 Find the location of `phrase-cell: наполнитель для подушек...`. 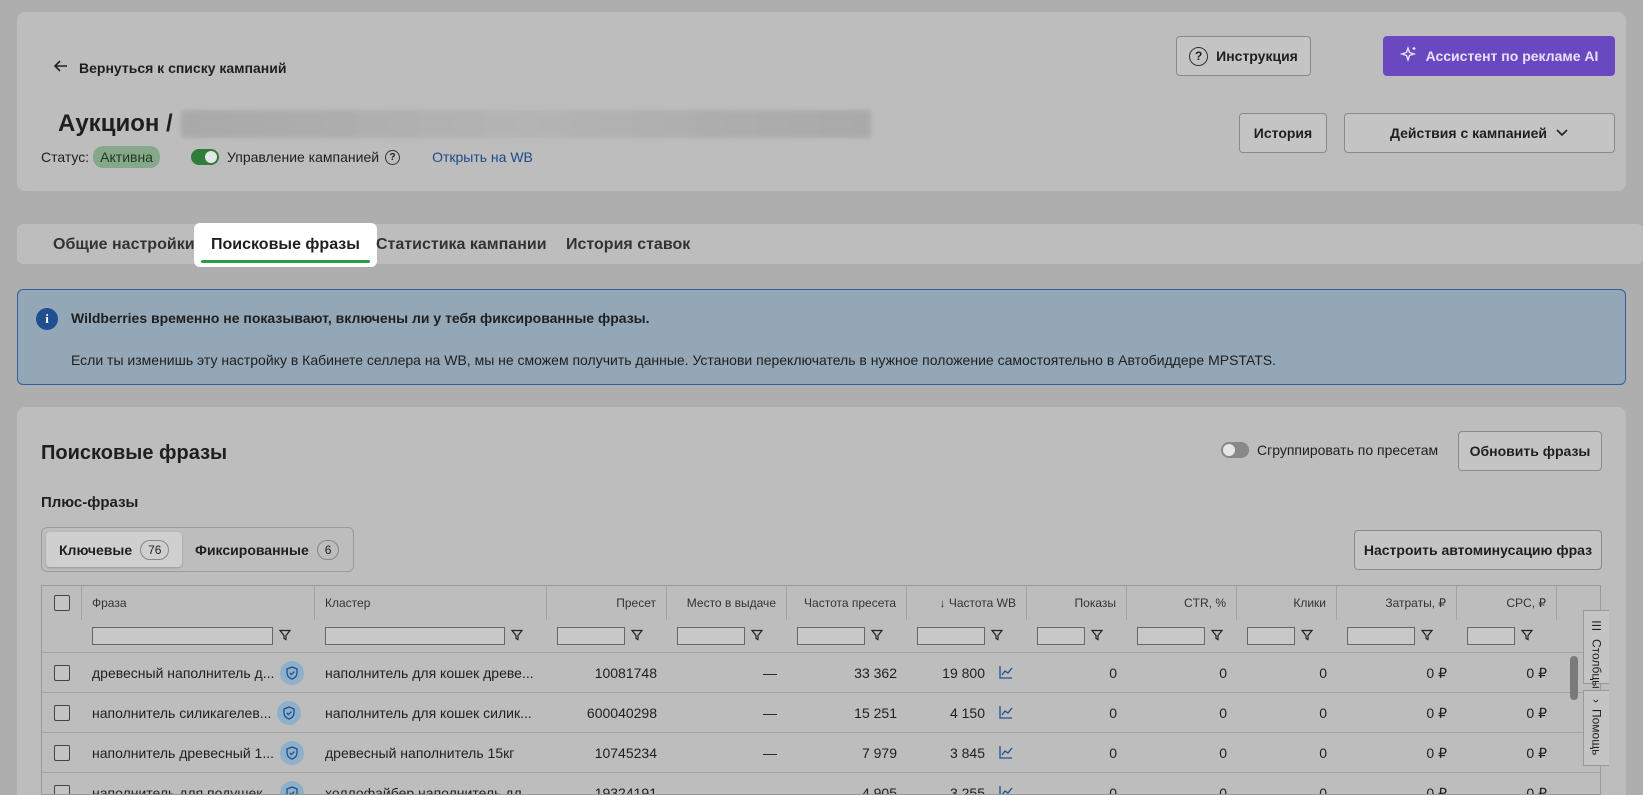

phrase-cell: наполнитель для подушек... is located at coordinates (198, 783).